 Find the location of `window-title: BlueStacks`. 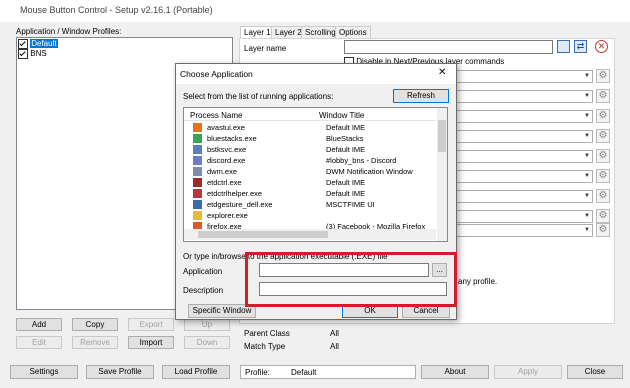

window-title: BlueStacks is located at coordinates (345, 138).